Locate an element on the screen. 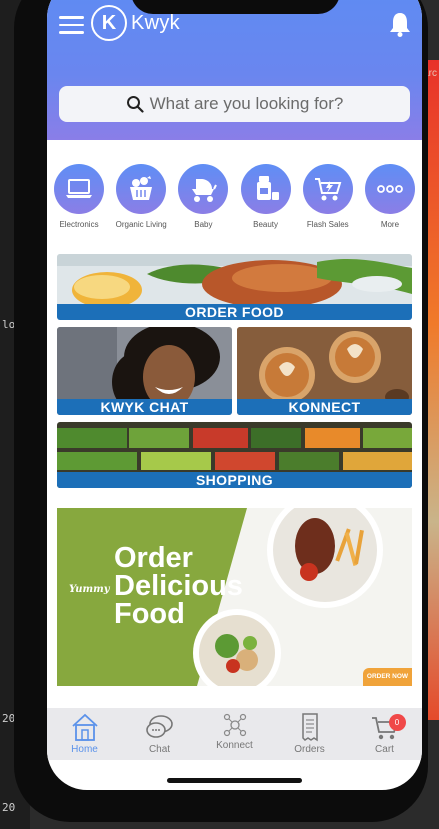 This screenshot has width=439, height=829. hamburger-menu-icon is located at coordinates (71, 25).